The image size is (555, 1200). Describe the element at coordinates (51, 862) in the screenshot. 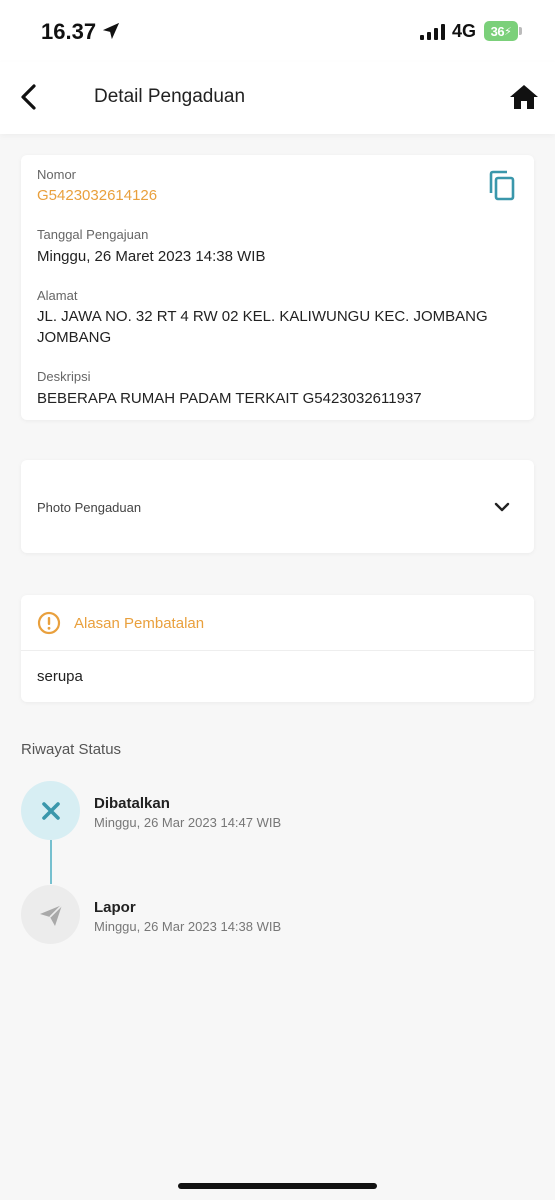

I see `timeline-connector` at that location.